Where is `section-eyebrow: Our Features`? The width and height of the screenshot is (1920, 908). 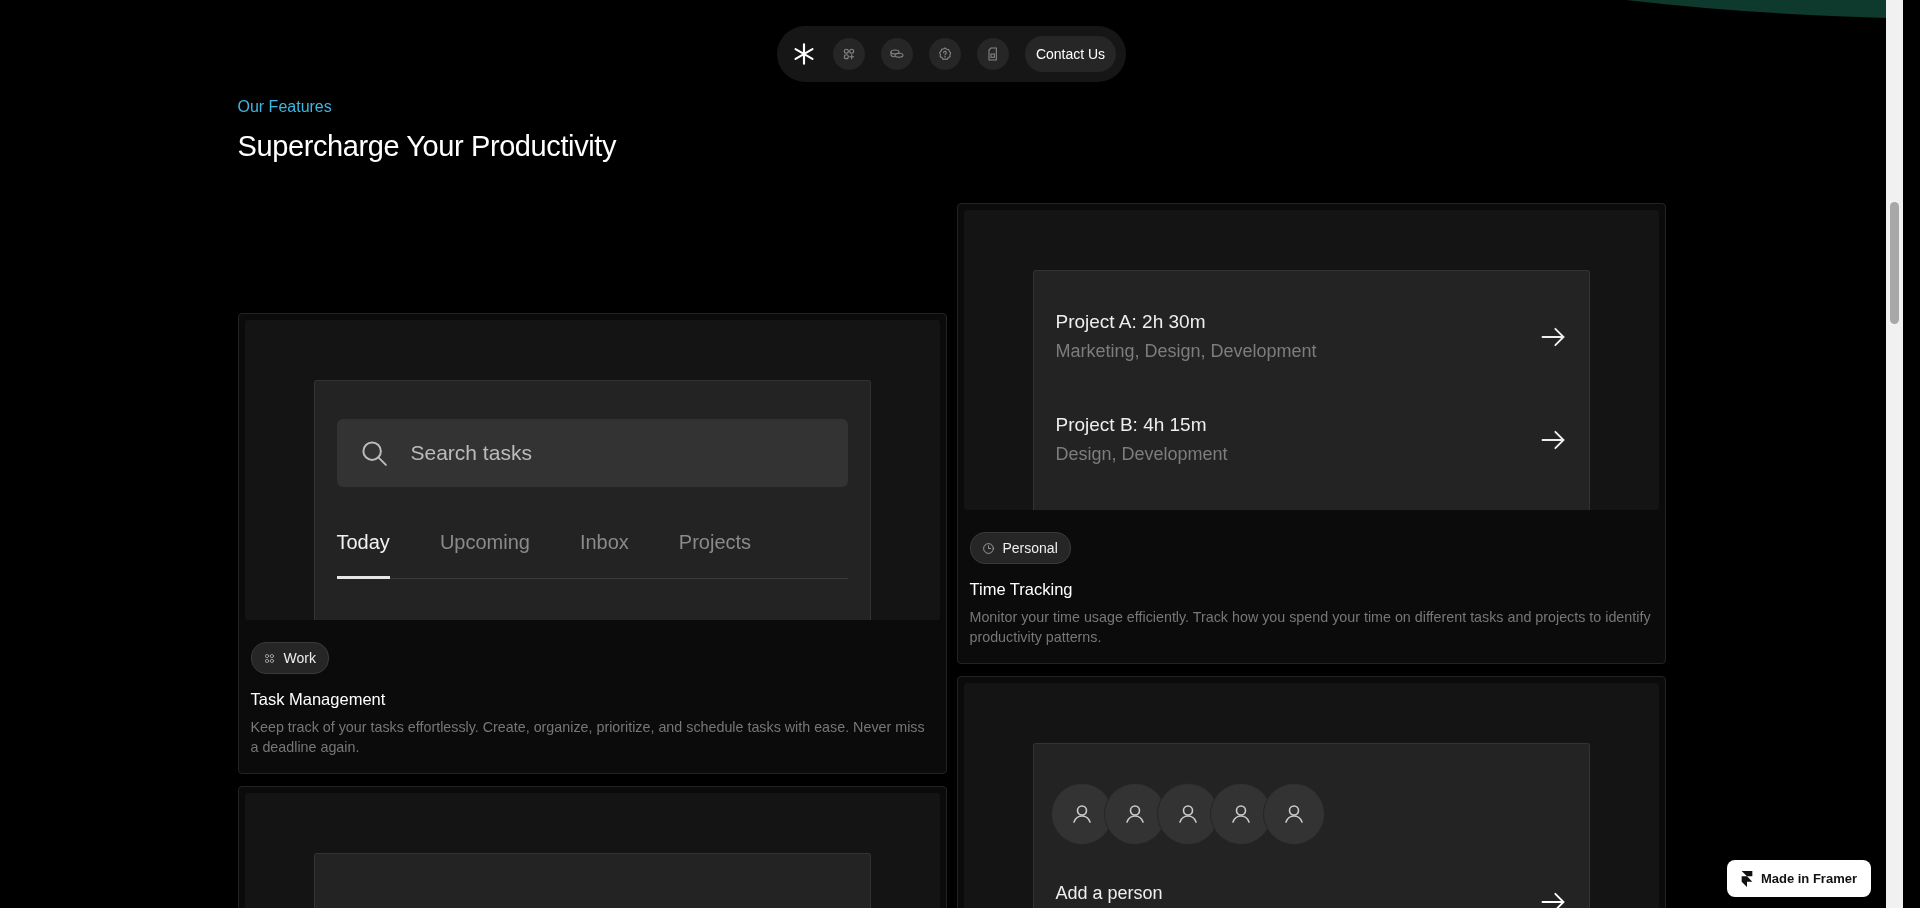
section-eyebrow: Our Features is located at coordinates (285, 107).